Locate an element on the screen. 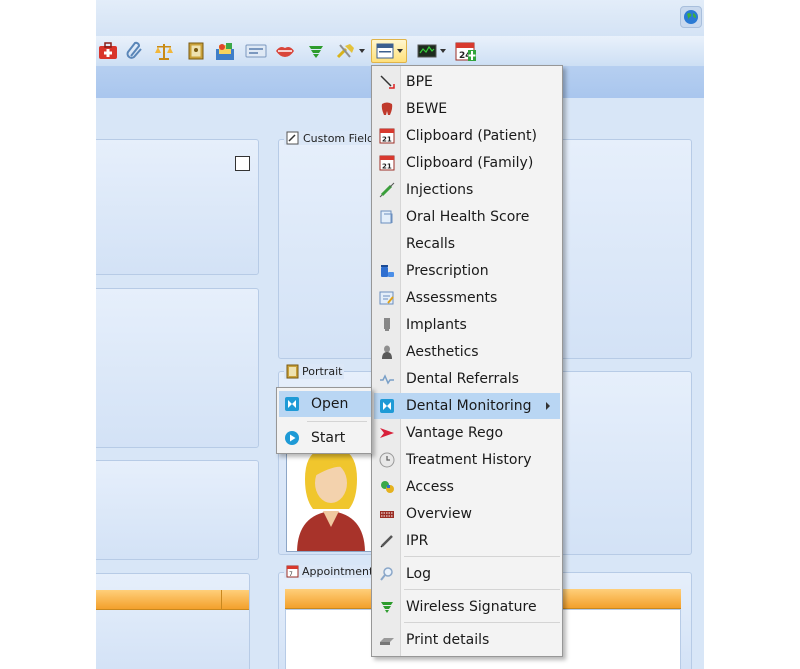  probe-icon is located at coordinates (387, 82).